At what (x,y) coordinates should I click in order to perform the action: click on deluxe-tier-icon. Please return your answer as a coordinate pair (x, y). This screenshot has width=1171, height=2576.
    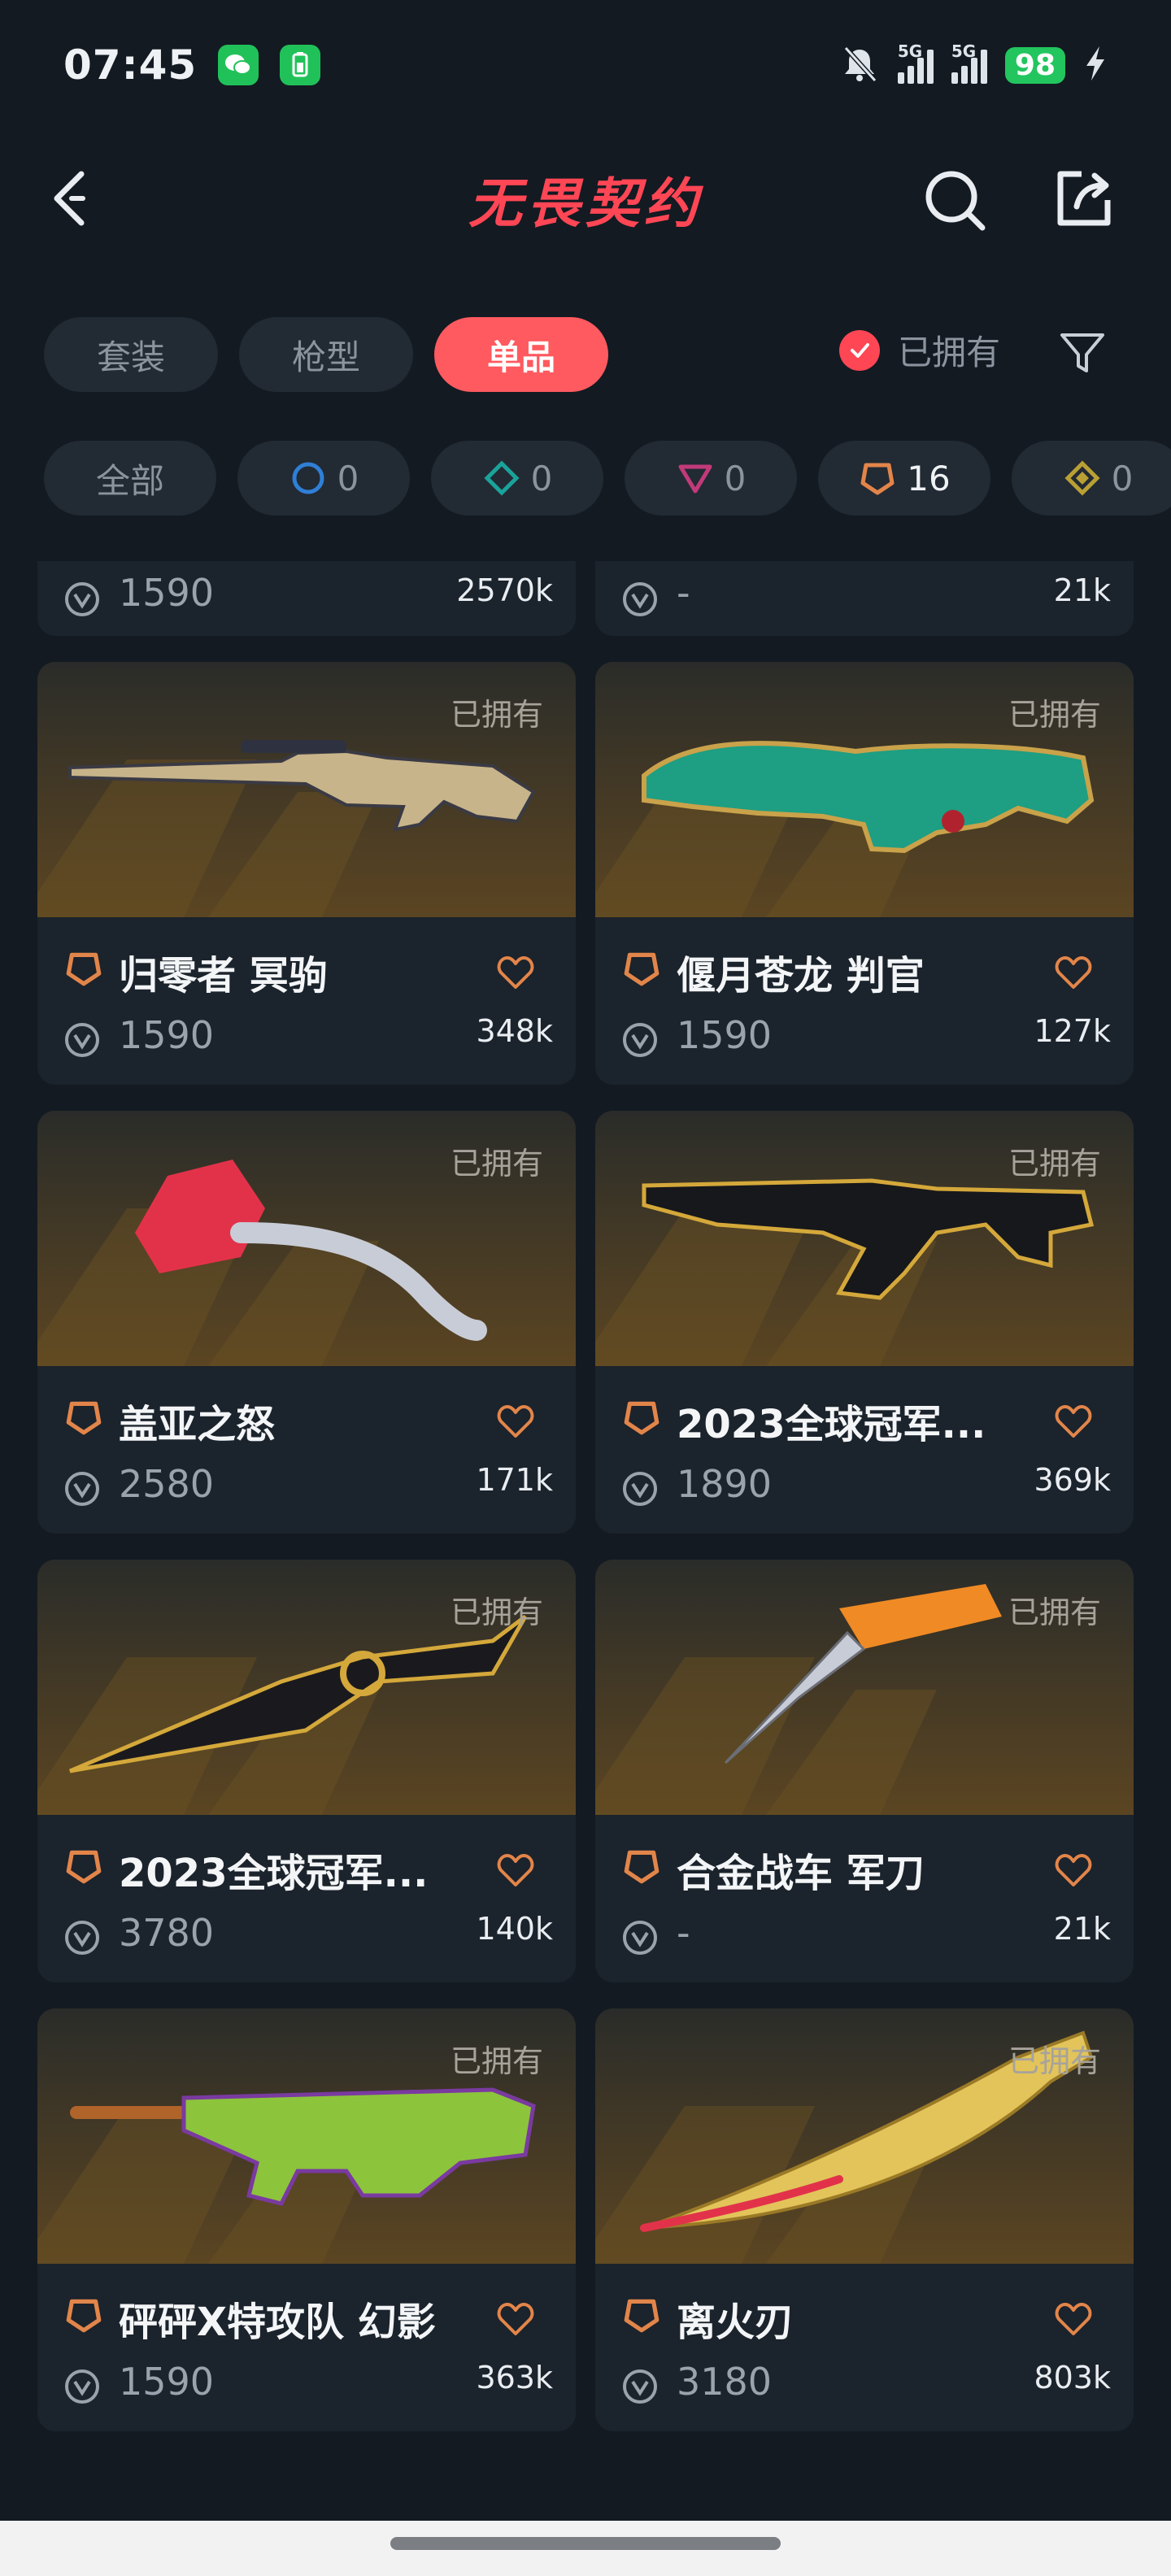
    Looking at the image, I should click on (502, 478).